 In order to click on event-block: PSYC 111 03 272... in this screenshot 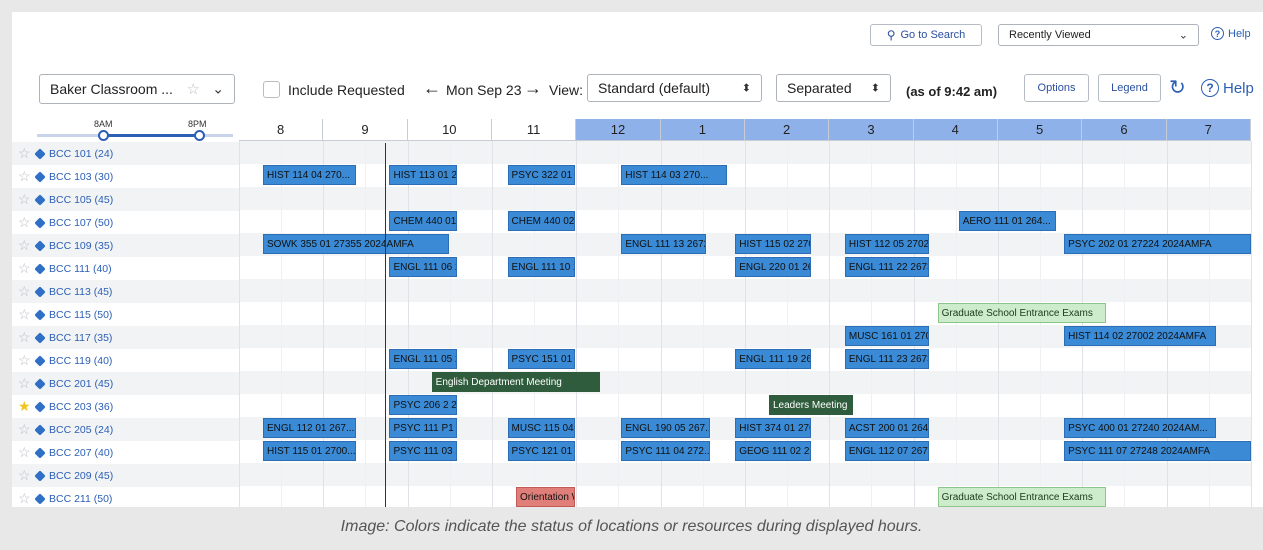, I will do `click(423, 451)`.